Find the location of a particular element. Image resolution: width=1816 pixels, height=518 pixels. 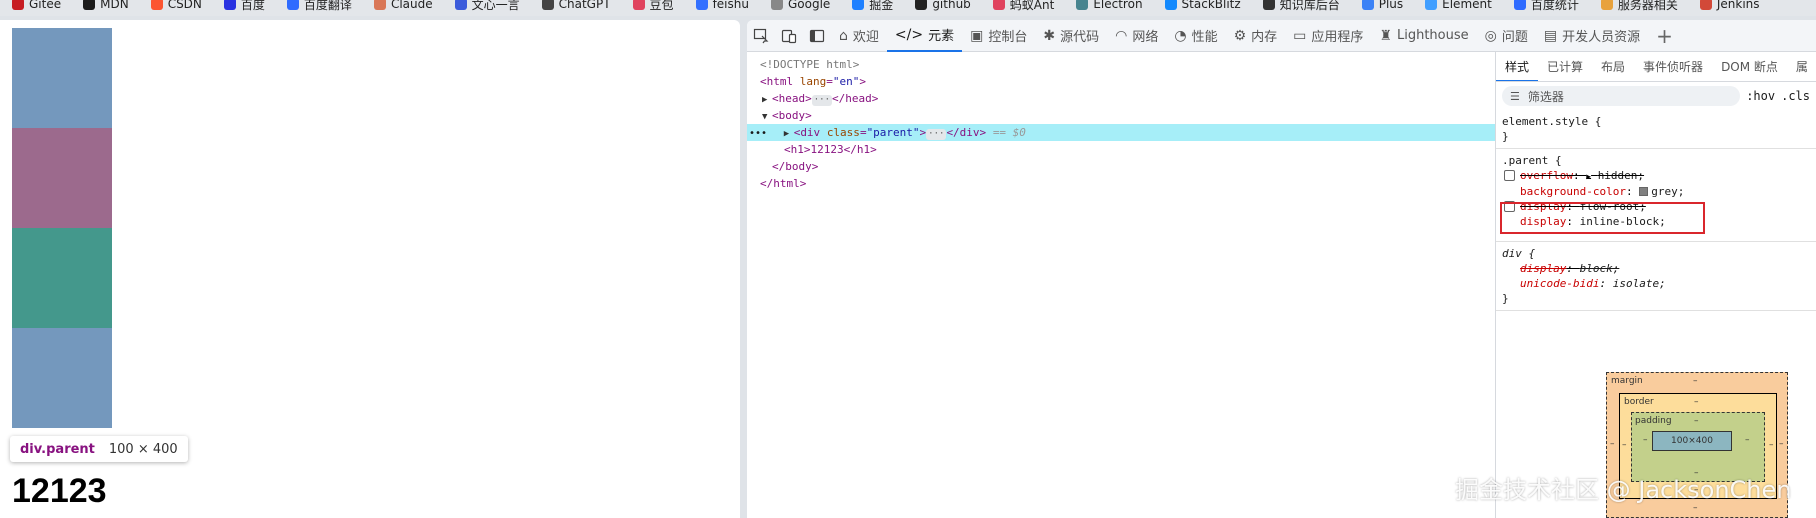

tab-8: ♜ Lighthouse is located at coordinates (1423, 36).